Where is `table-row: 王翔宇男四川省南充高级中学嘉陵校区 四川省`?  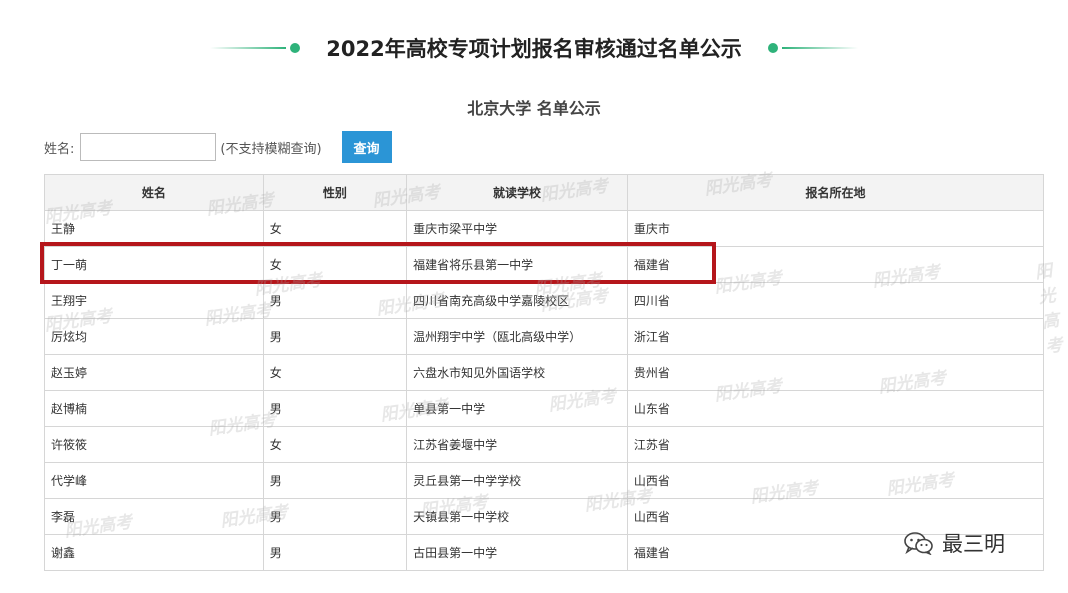
table-row: 王翔宇男四川省南充高级中学嘉陵校区 四川省 is located at coordinates (544, 300).